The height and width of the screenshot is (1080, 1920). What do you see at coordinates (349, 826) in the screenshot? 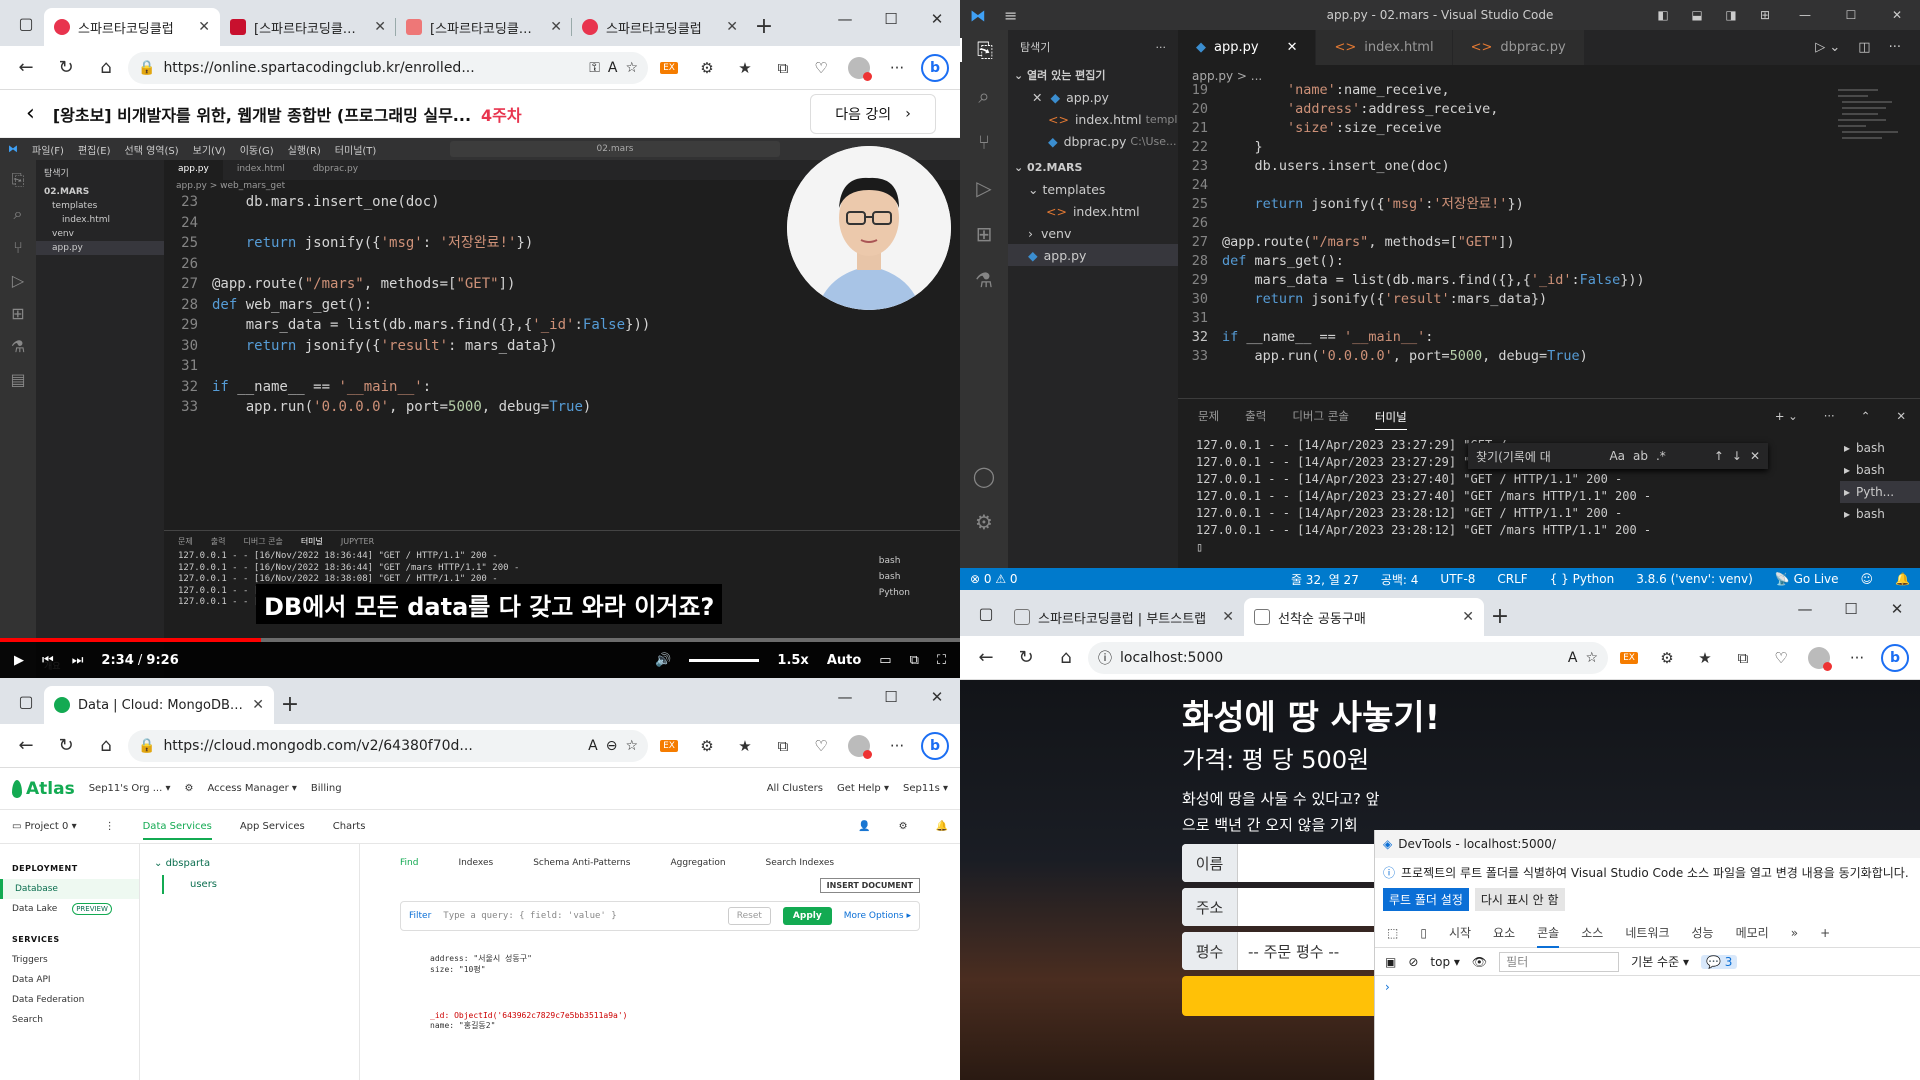
I see `tab-charts: Charts` at bounding box center [349, 826].